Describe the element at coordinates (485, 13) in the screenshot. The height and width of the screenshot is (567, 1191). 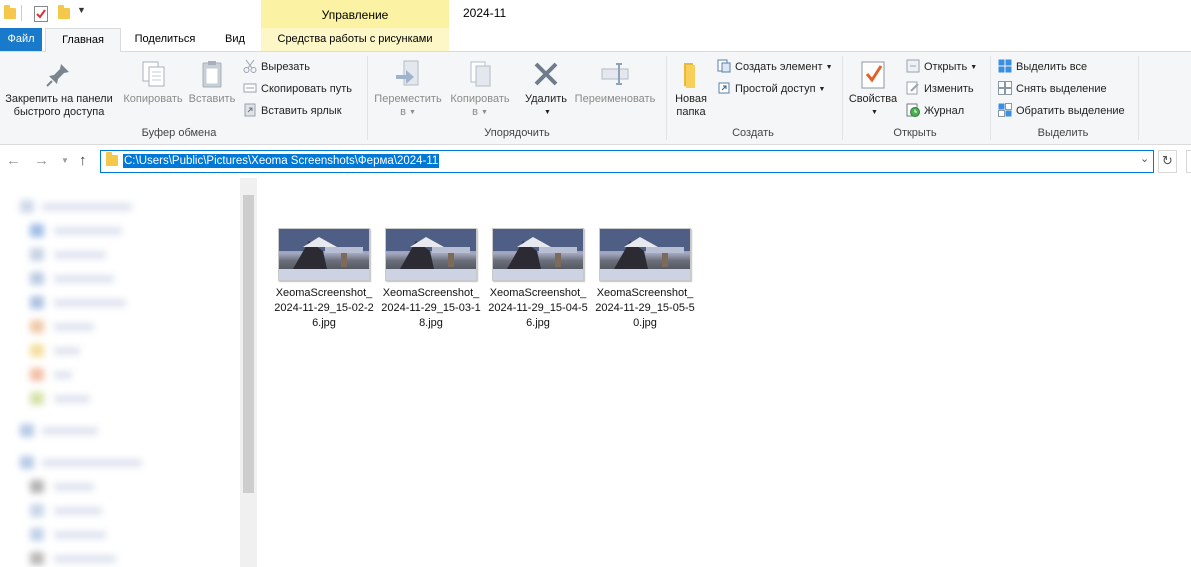
I see `window-title: 2024-11` at that location.